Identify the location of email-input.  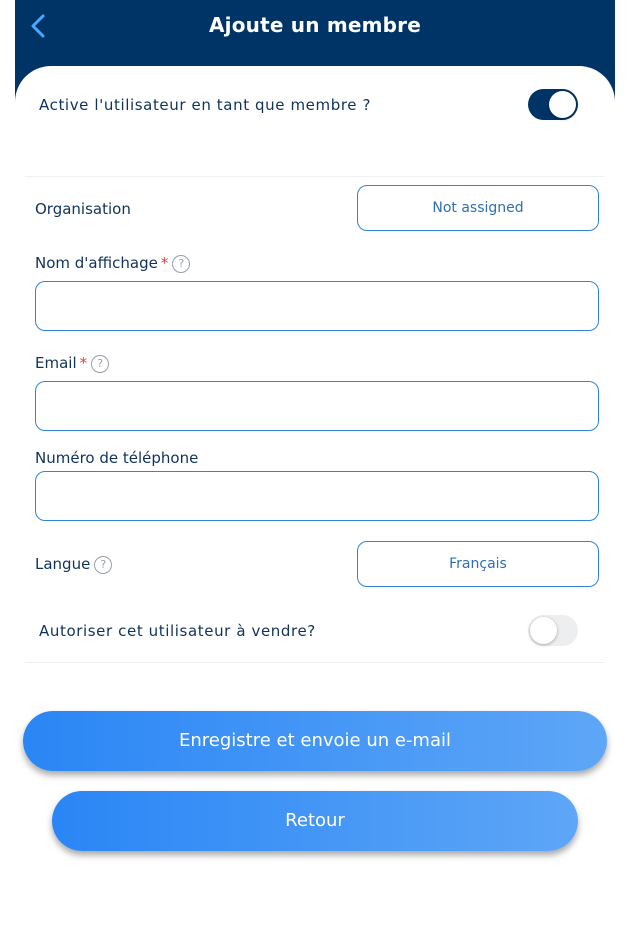
(317, 406).